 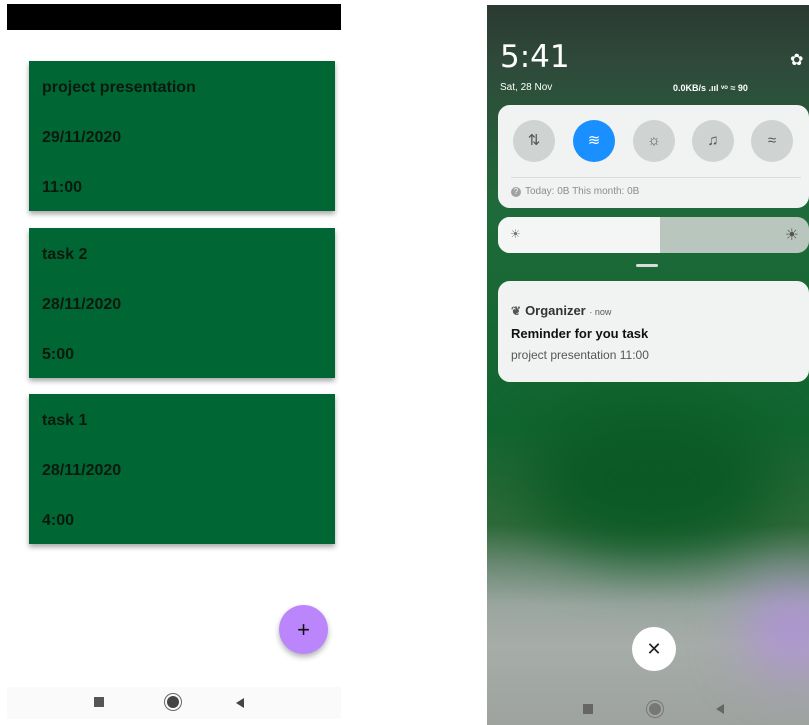 I want to click on clear-notifications-button: ✕, so click(x=654, y=649).